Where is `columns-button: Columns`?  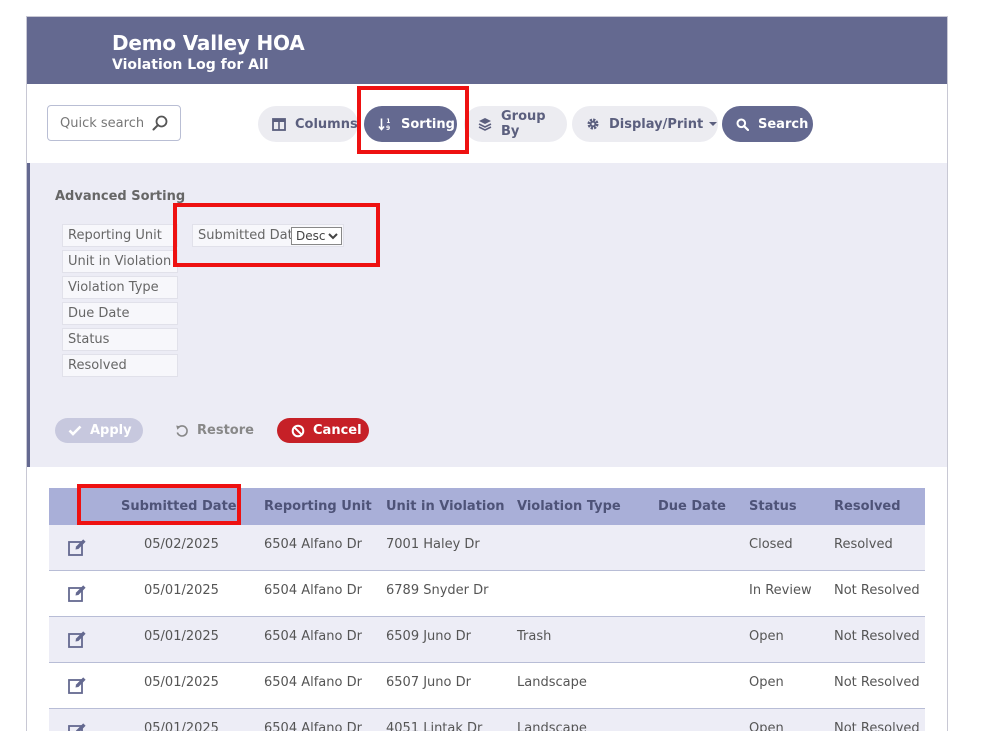 columns-button: Columns is located at coordinates (308, 124).